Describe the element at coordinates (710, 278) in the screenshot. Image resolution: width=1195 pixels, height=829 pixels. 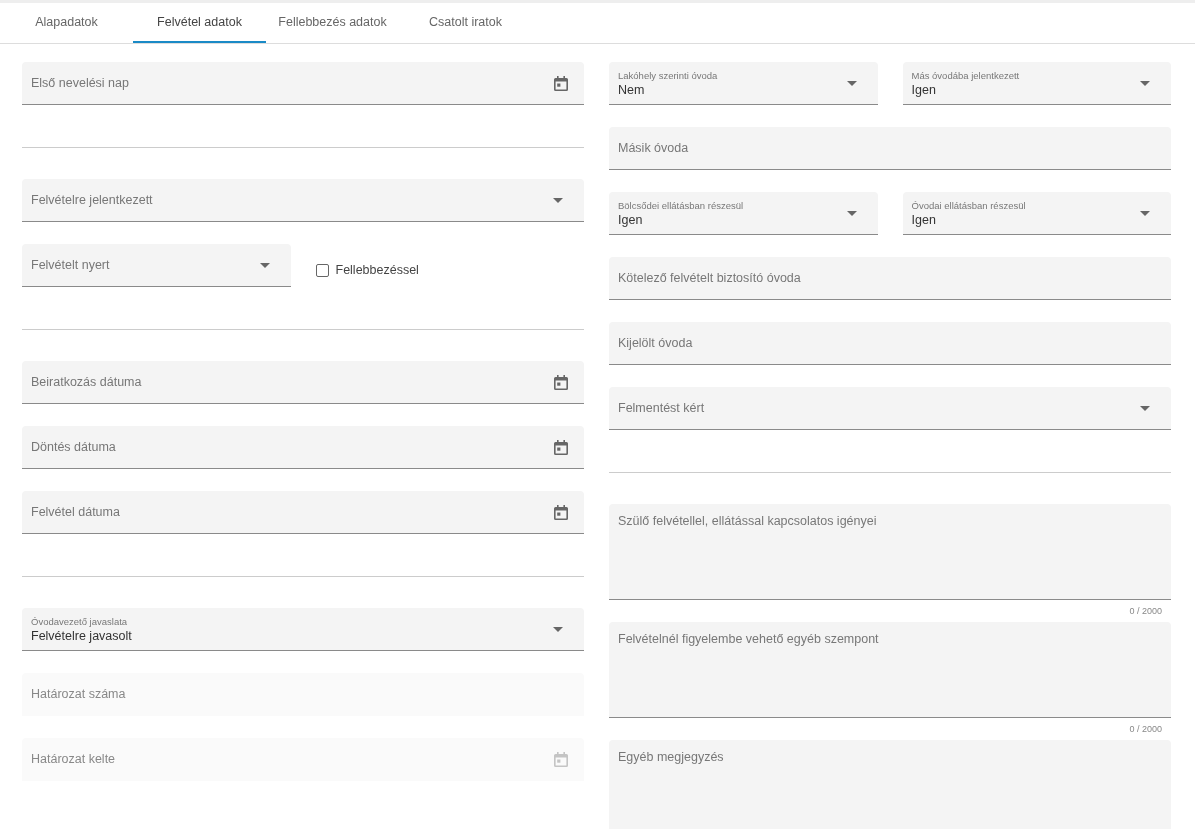
I see `field-label: Kötelező felvételt biztosító óvoda` at that location.